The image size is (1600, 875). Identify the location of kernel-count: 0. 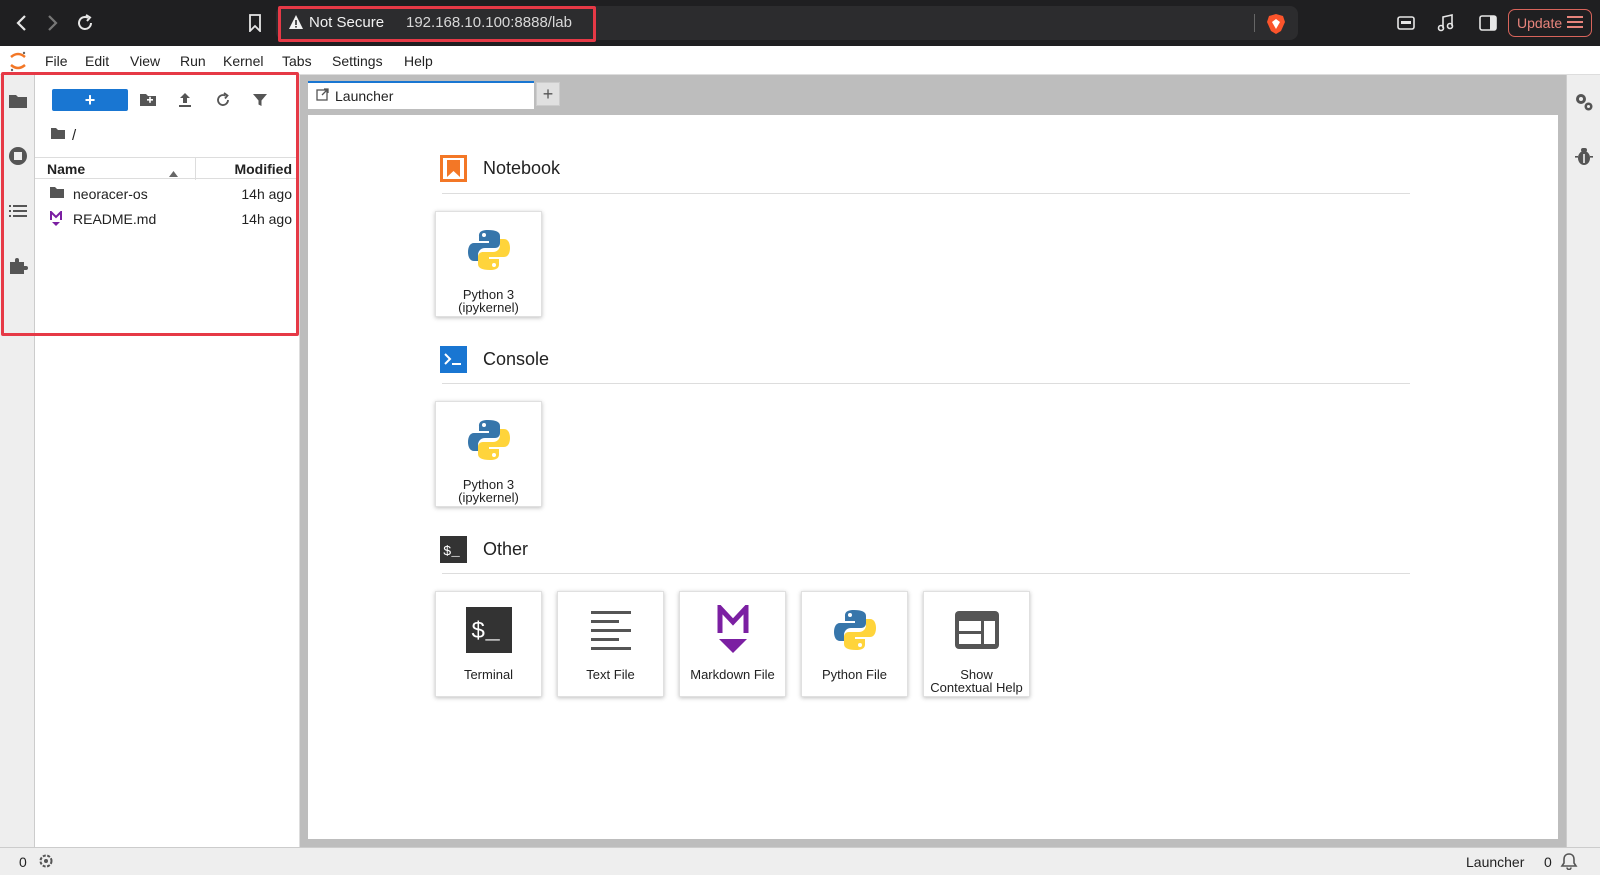
(23, 862).